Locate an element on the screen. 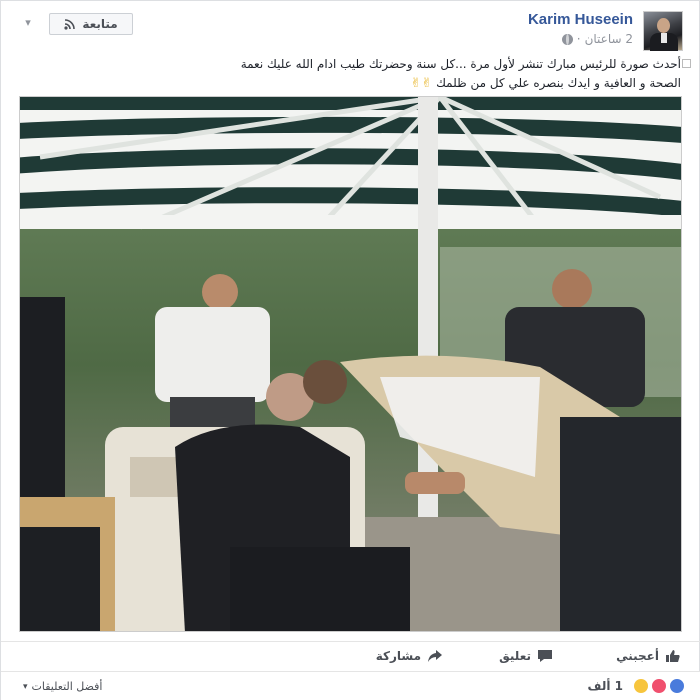 This screenshot has height=700, width=700. caret-down-icon: ▾ is located at coordinates (25, 686).